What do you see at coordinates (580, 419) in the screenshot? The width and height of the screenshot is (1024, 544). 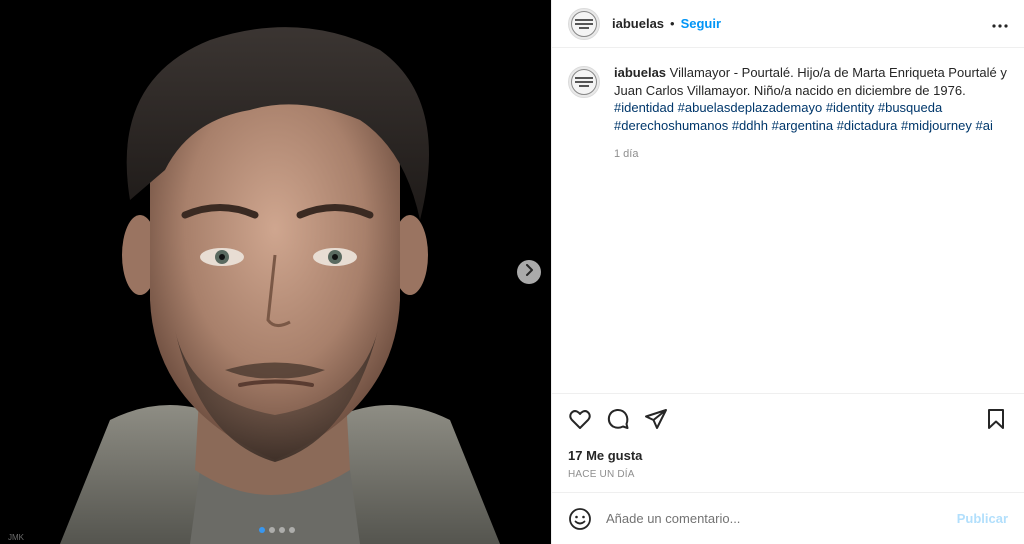 I see `heart-icon` at bounding box center [580, 419].